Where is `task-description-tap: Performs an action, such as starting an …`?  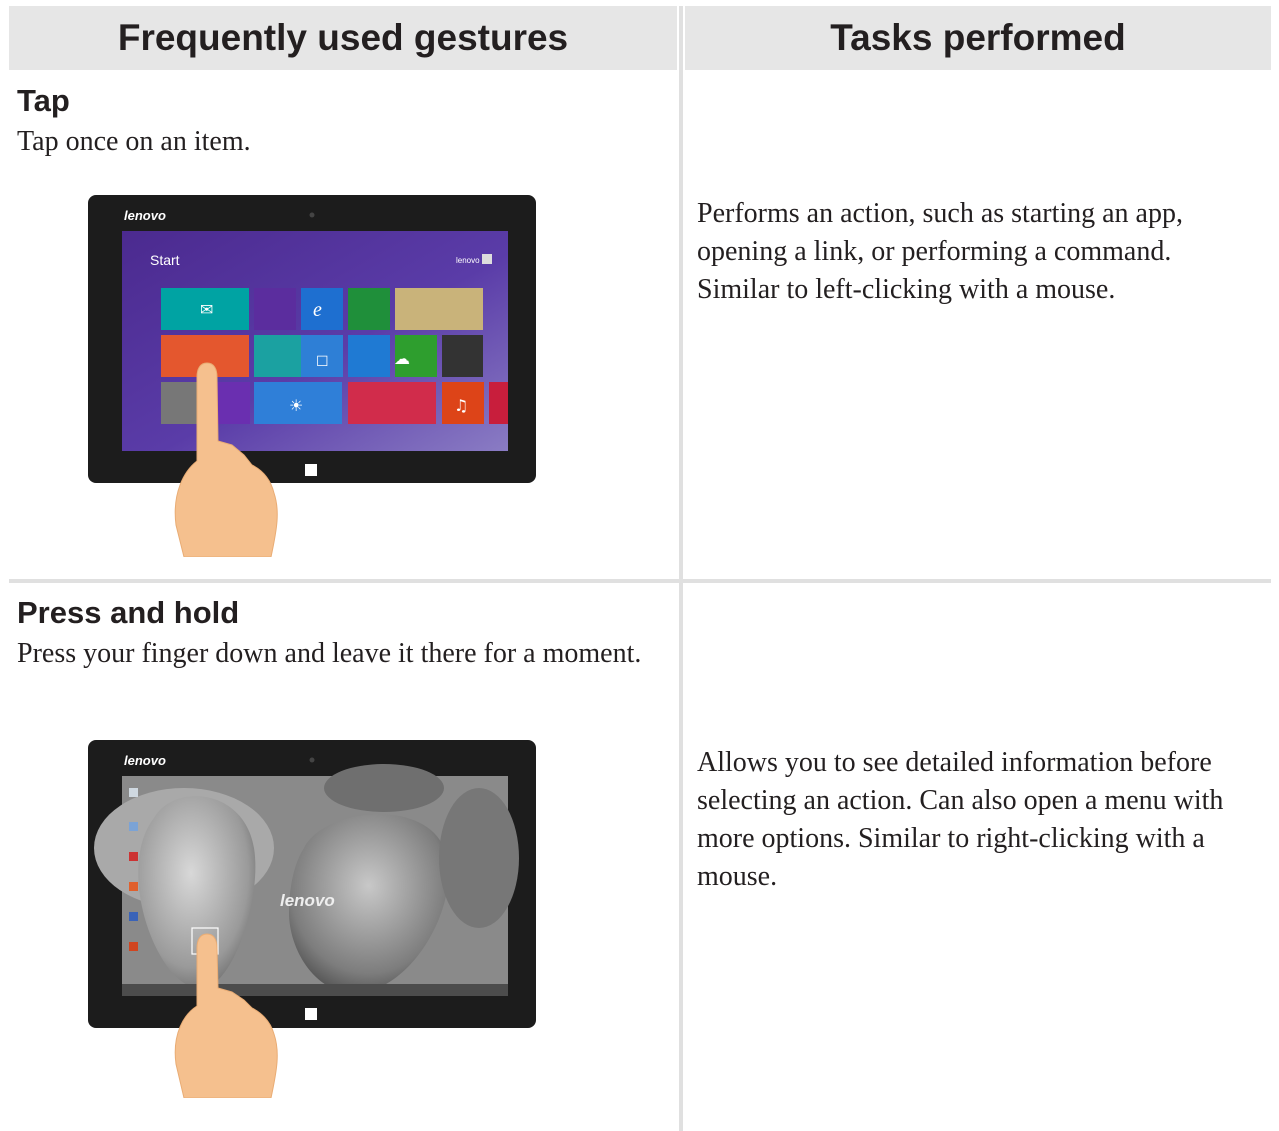
task-description-tap: Performs an action, such as starting an … is located at coordinates (940, 251).